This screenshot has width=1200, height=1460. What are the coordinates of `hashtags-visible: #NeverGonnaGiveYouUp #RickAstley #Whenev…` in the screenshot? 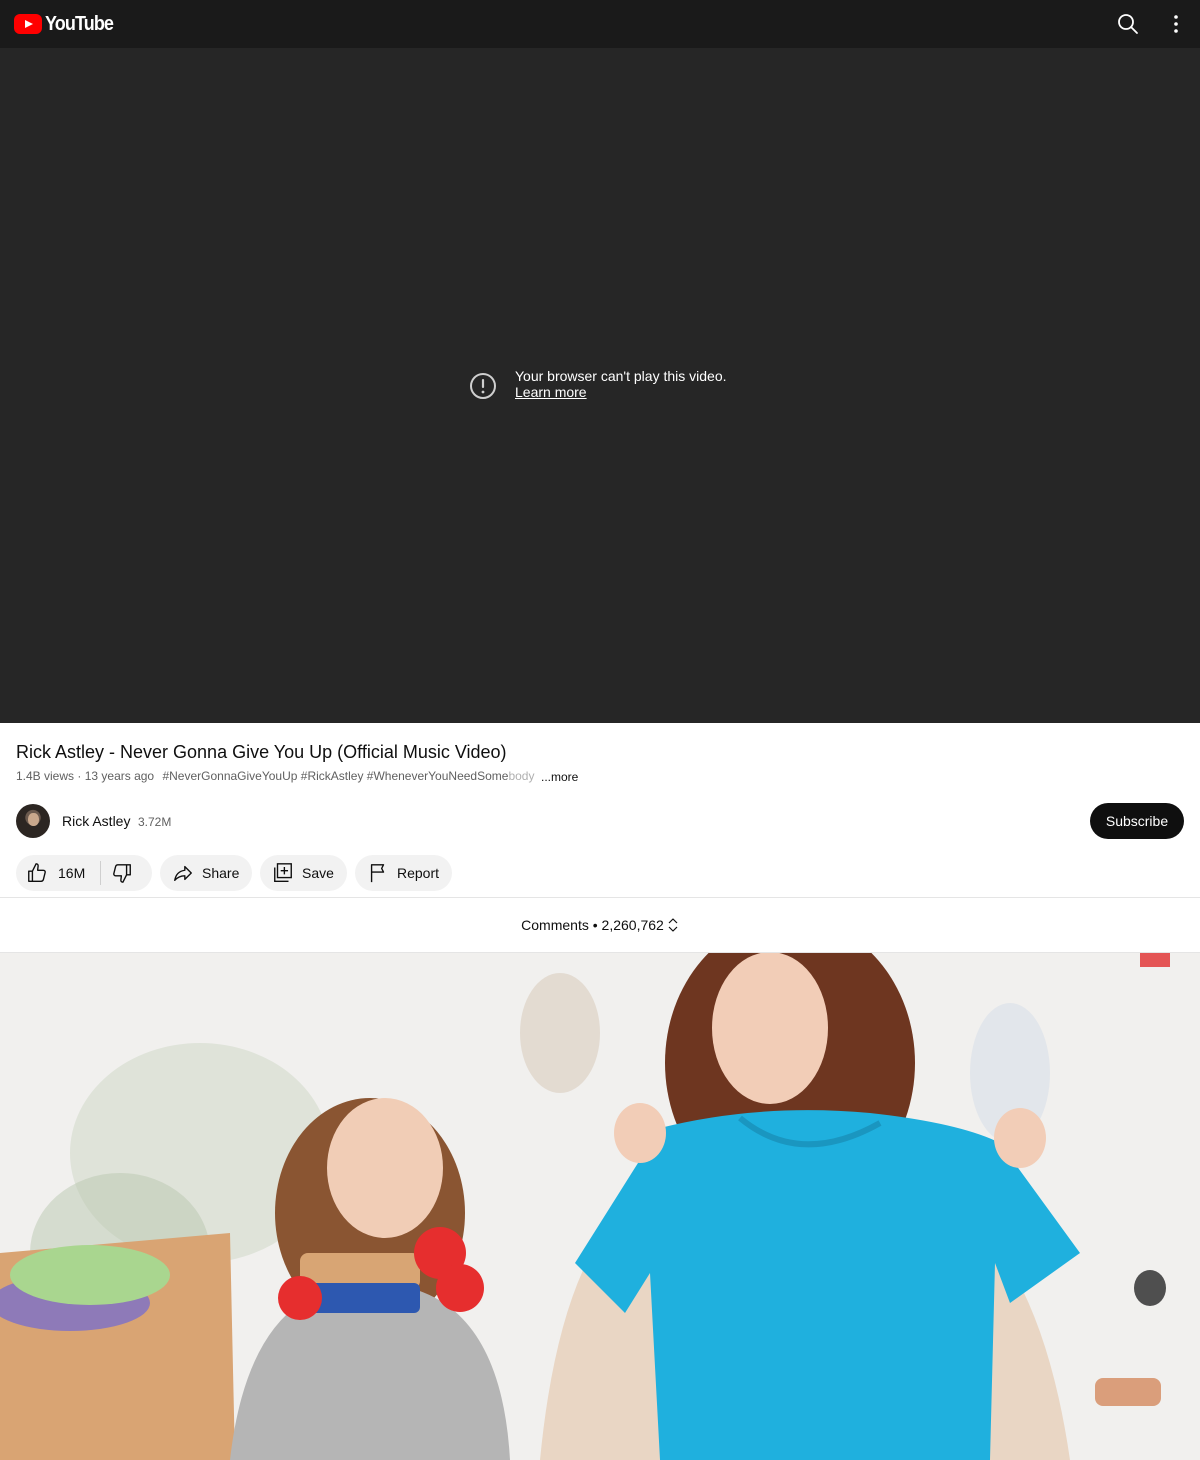 It's located at (335, 776).